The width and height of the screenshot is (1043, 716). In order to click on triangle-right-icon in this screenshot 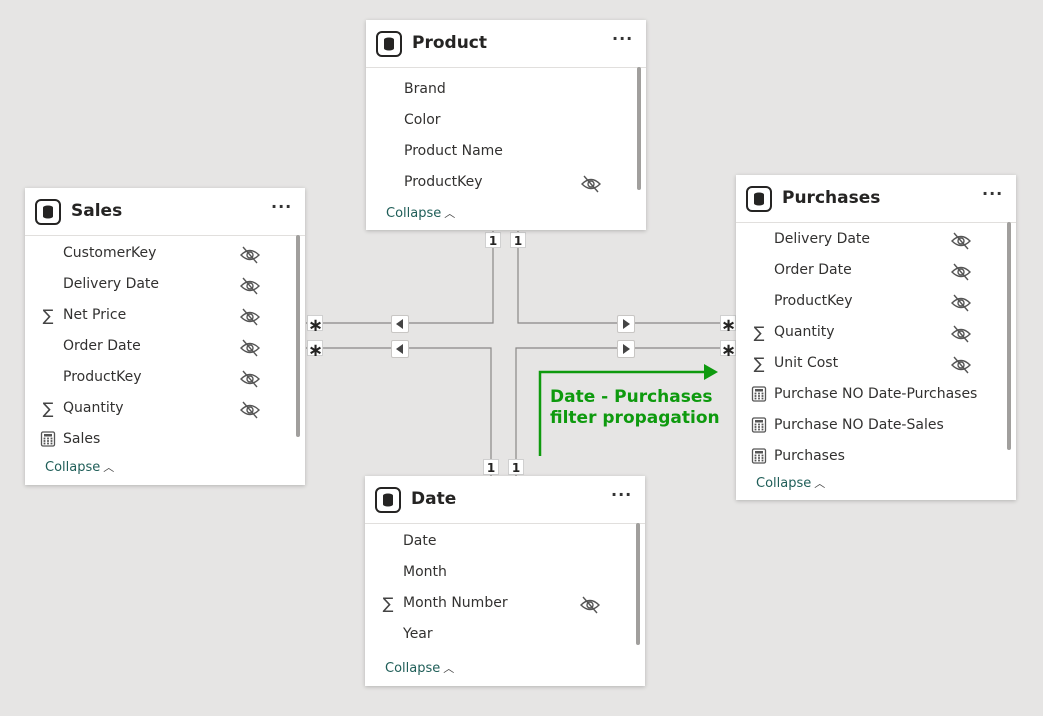, I will do `click(626, 324)`.